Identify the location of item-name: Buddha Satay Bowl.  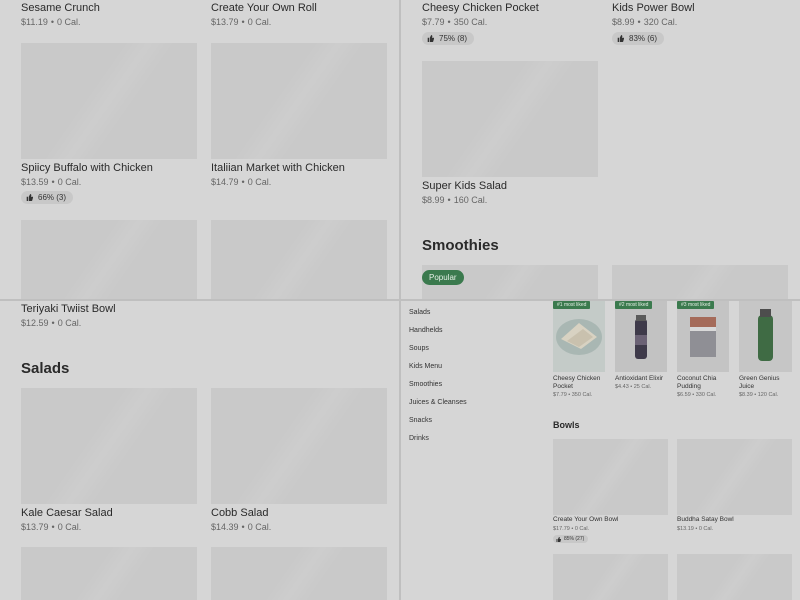
(705, 520).